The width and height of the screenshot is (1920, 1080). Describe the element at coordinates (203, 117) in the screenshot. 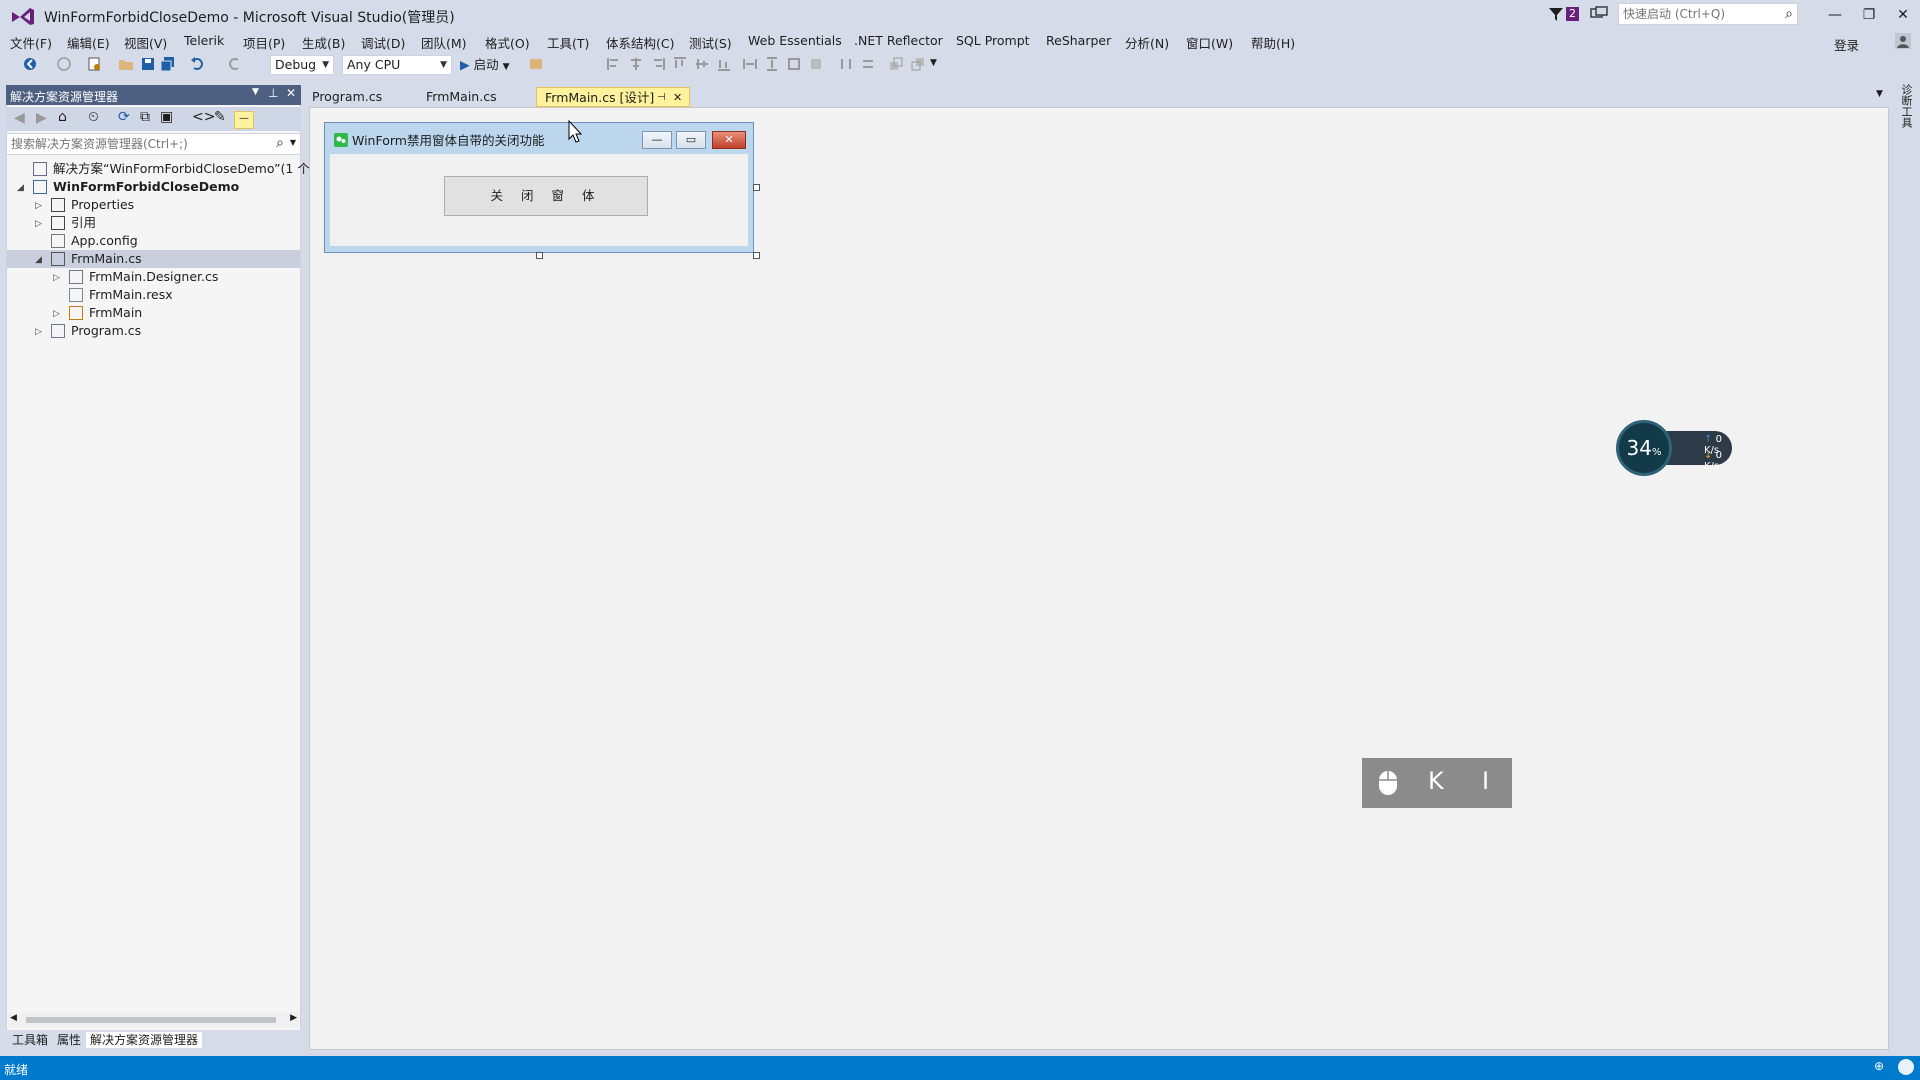

I see `view-code-icon: <>` at that location.